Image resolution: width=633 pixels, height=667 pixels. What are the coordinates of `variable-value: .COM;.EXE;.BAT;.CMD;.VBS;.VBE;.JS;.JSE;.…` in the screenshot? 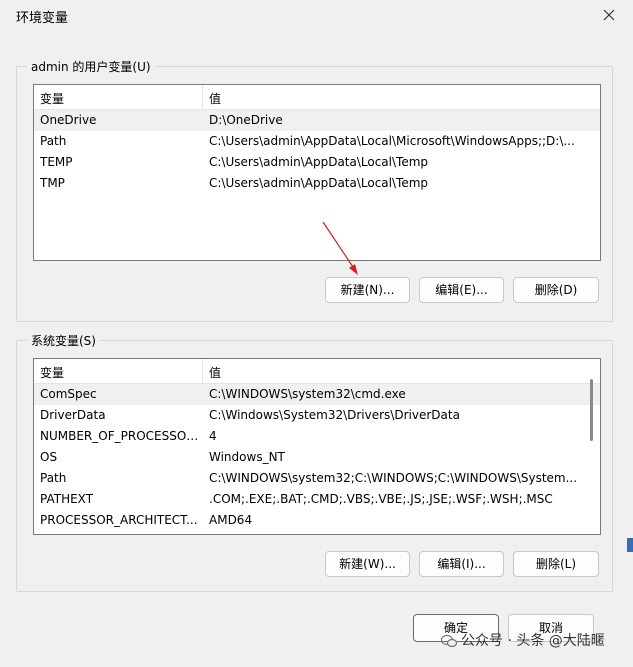 It's located at (381, 499).